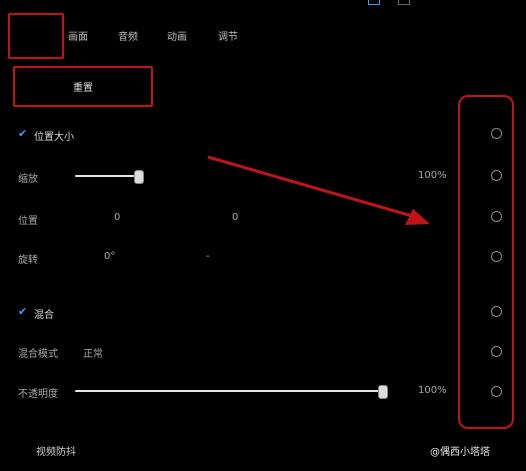 The image size is (526, 471). Describe the element at coordinates (460, 452) in the screenshot. I see `watermark-text: @偶西小塔塔` at that location.